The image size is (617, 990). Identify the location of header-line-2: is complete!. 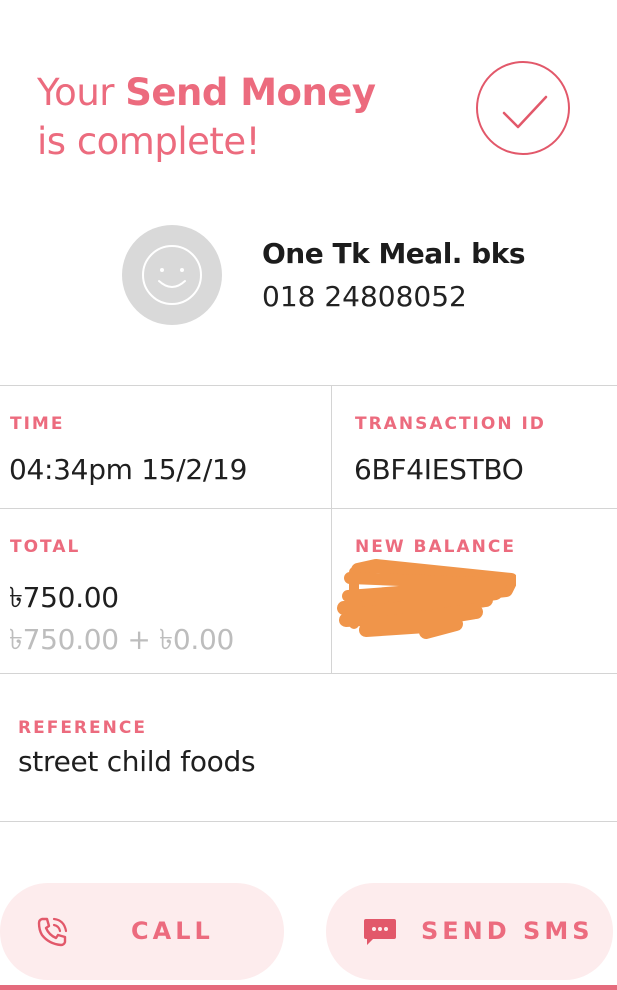
(148, 141).